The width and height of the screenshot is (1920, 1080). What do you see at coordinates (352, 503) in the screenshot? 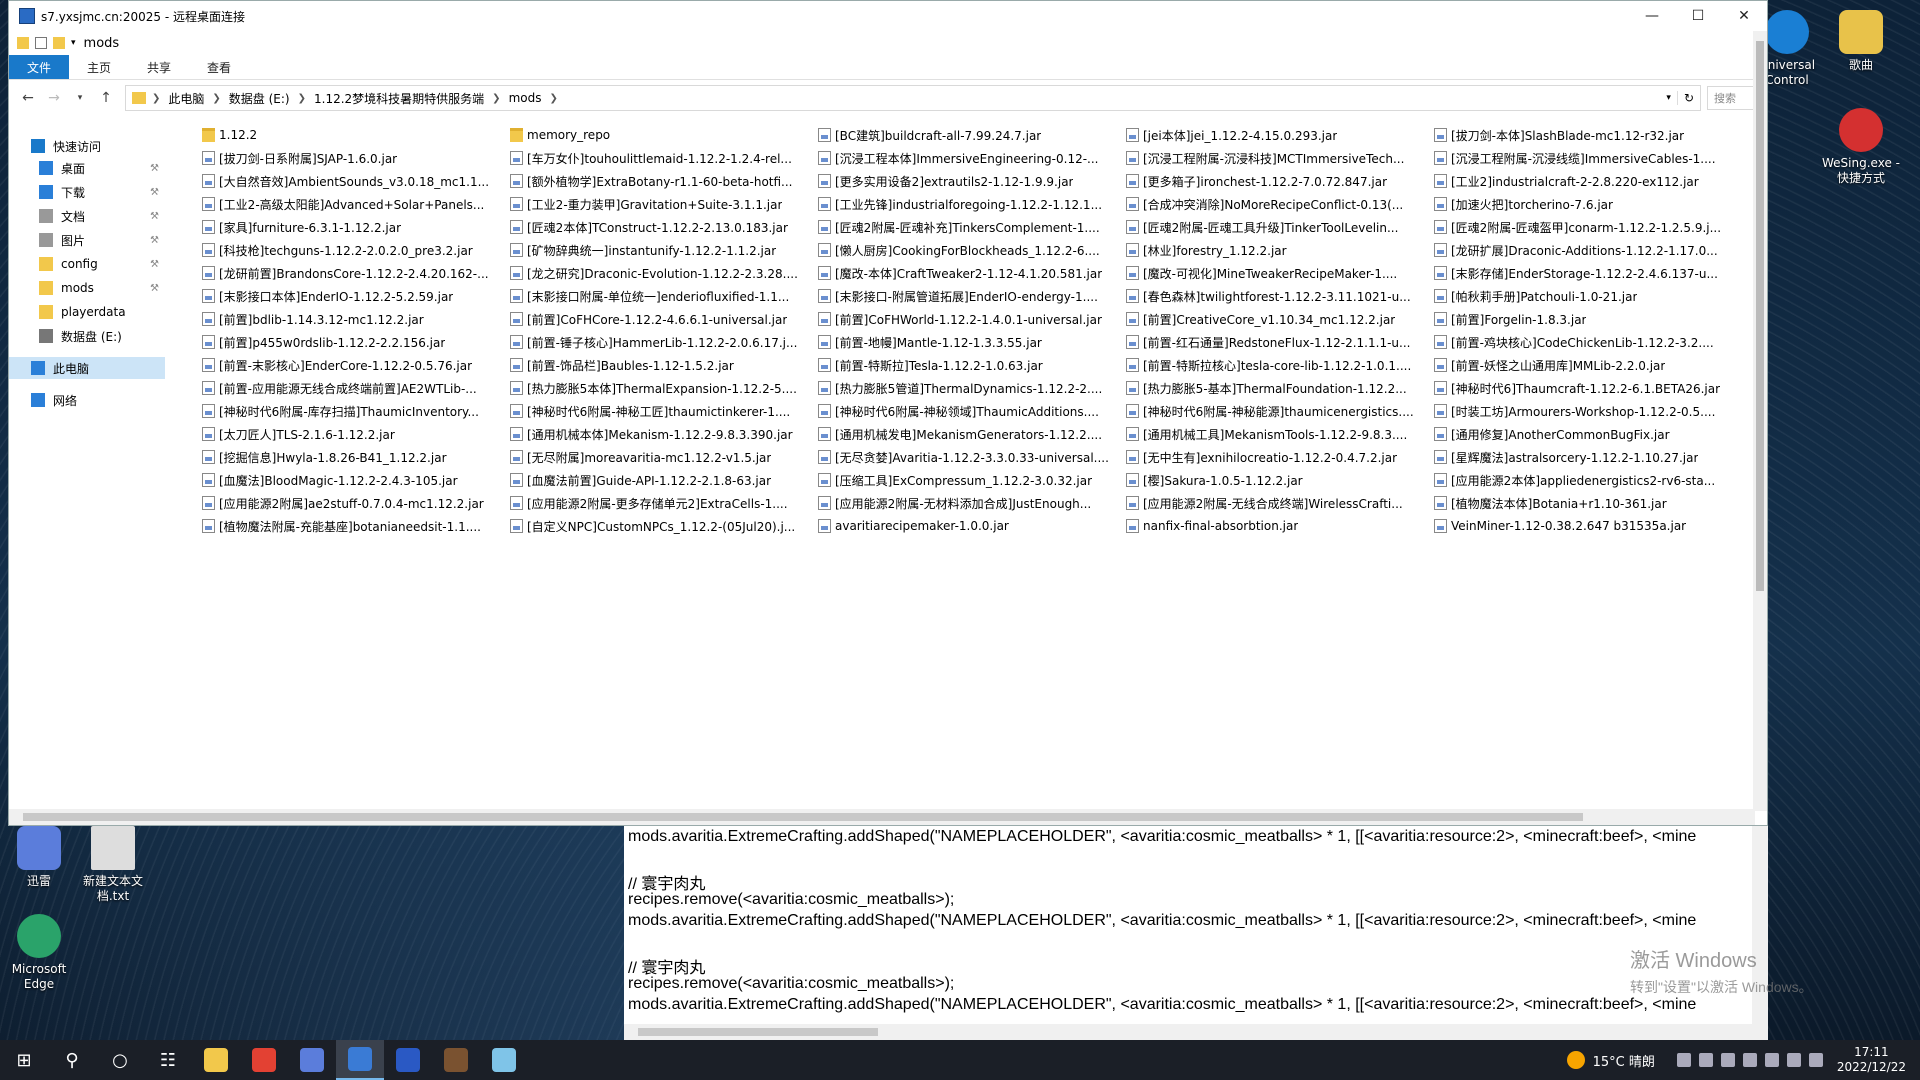
I see `file-item: [应用能源2附属]ae2stuff-0.7.0.4-mc1.12.2.jar` at bounding box center [352, 503].